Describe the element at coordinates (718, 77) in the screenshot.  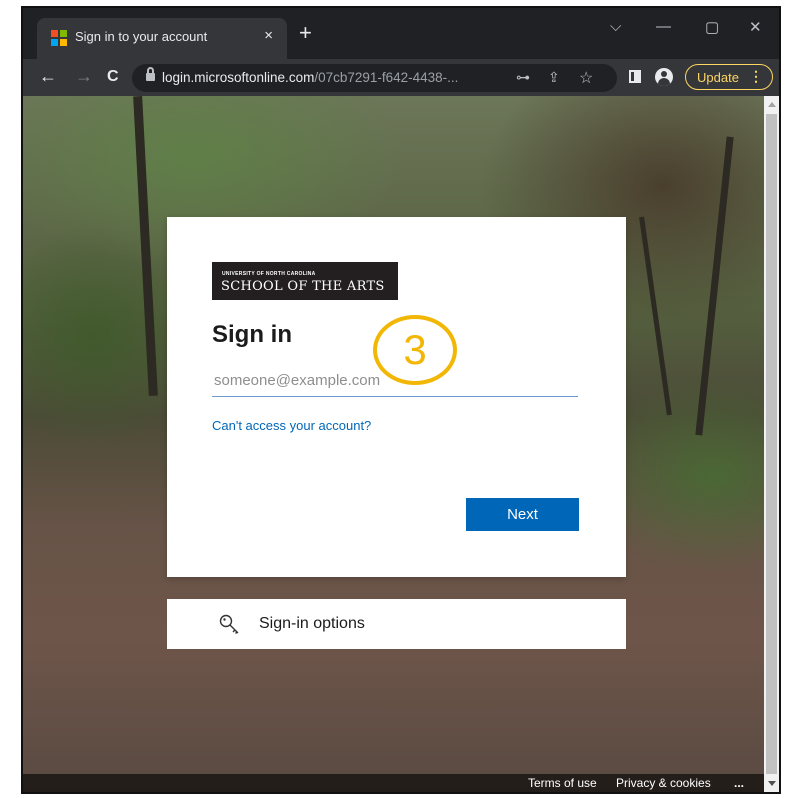
I see `update-label: Update` at that location.